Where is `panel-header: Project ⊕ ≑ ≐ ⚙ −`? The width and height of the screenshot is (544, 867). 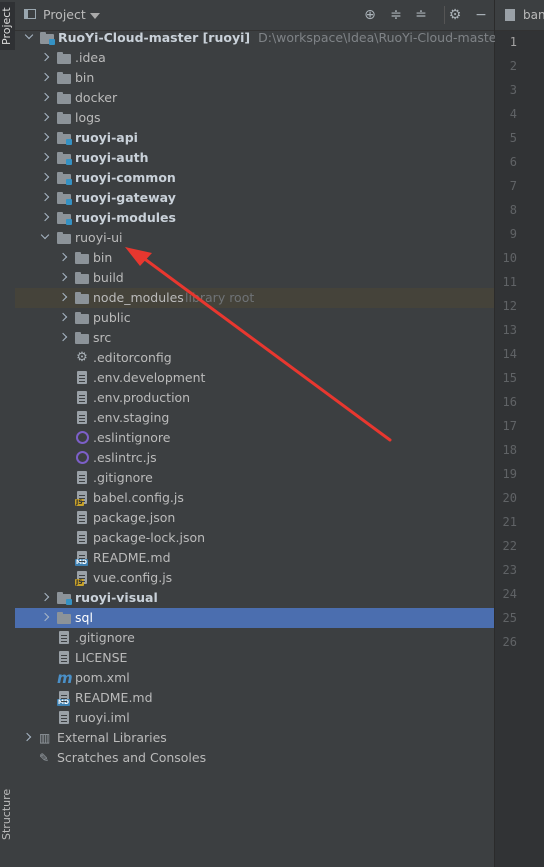 panel-header: Project ⊕ ≑ ≐ ⚙ − is located at coordinates (254, 15).